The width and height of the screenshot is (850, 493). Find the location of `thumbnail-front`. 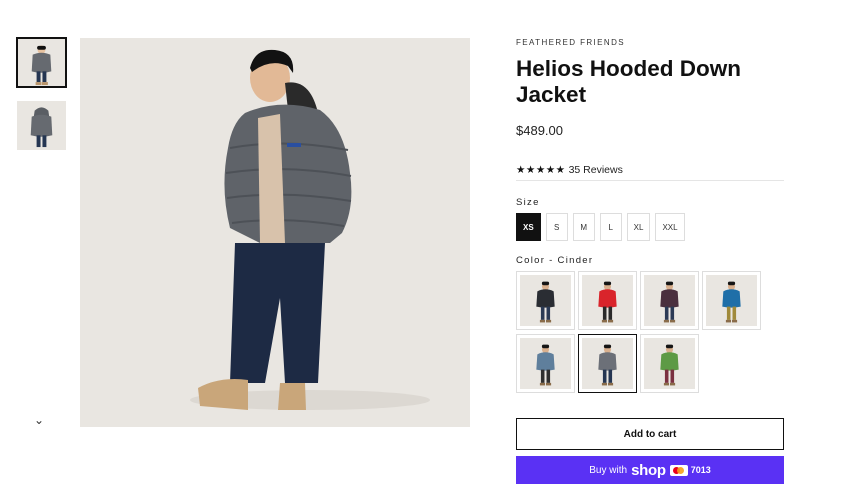

thumbnail-front is located at coordinates (41, 62).